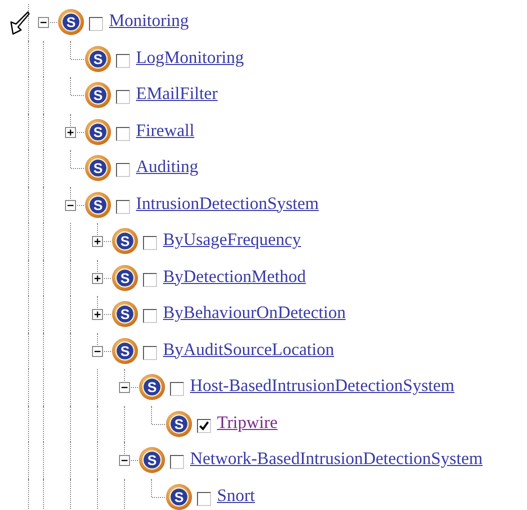 This screenshot has width=527, height=510. What do you see at coordinates (336, 458) in the screenshot?
I see `tree-node-link: Network-BasedIntrusionDetectionSystem` at bounding box center [336, 458].